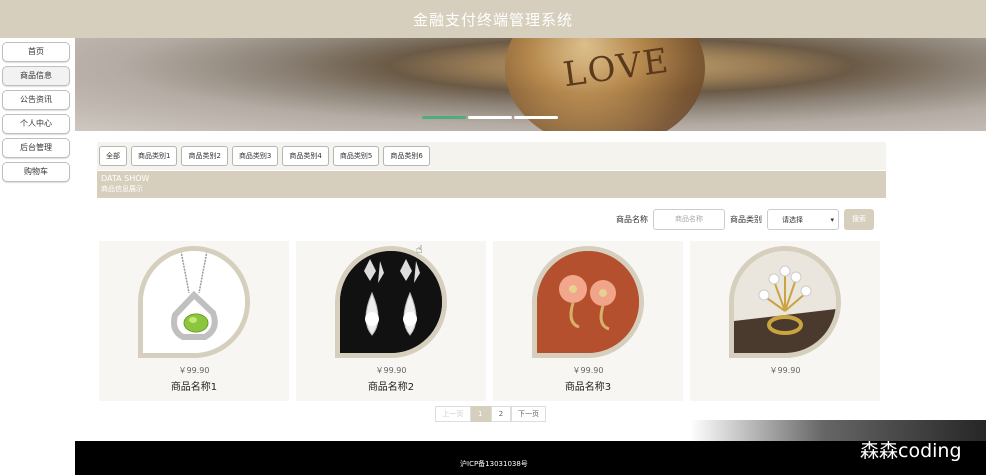  What do you see at coordinates (194, 385) in the screenshot?
I see `product-name: 商品名称1` at bounding box center [194, 385].